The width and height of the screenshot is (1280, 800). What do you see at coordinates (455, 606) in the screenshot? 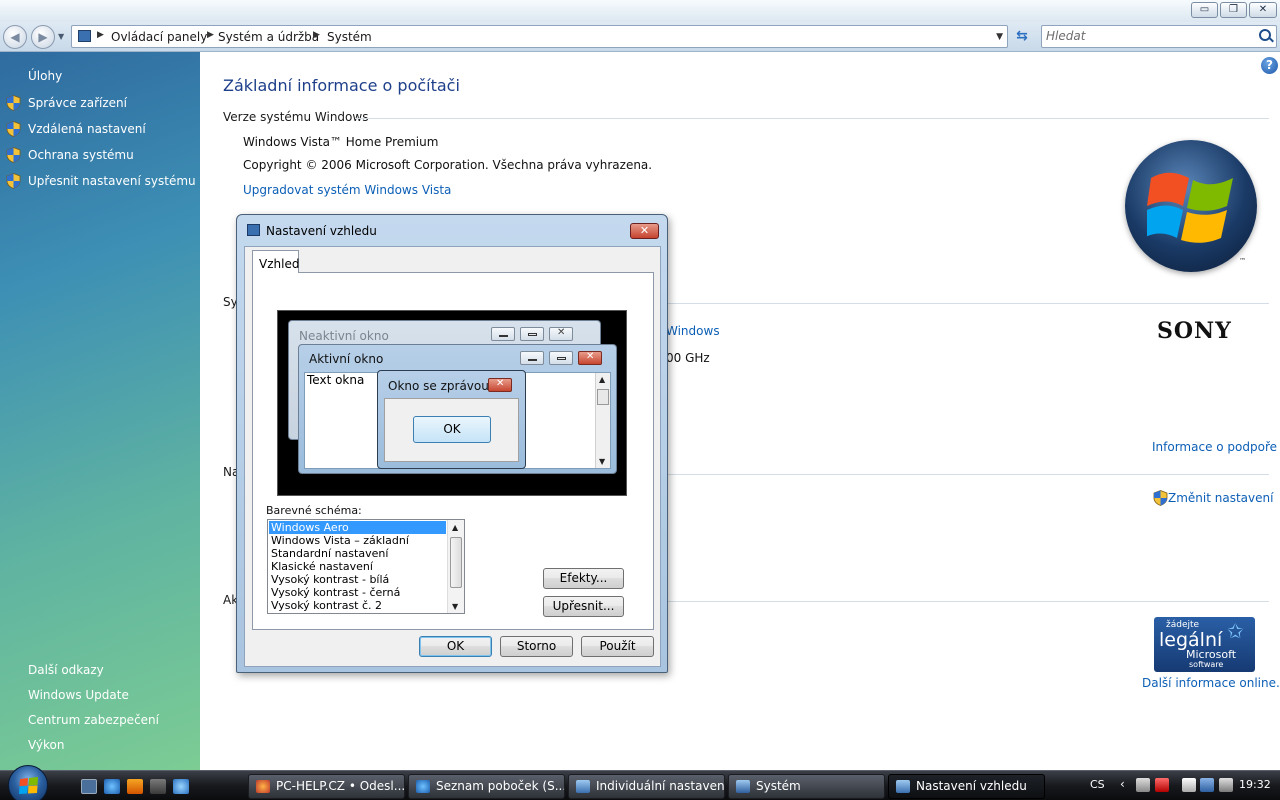
I see `scroll-down-icon: ▼` at bounding box center [455, 606].